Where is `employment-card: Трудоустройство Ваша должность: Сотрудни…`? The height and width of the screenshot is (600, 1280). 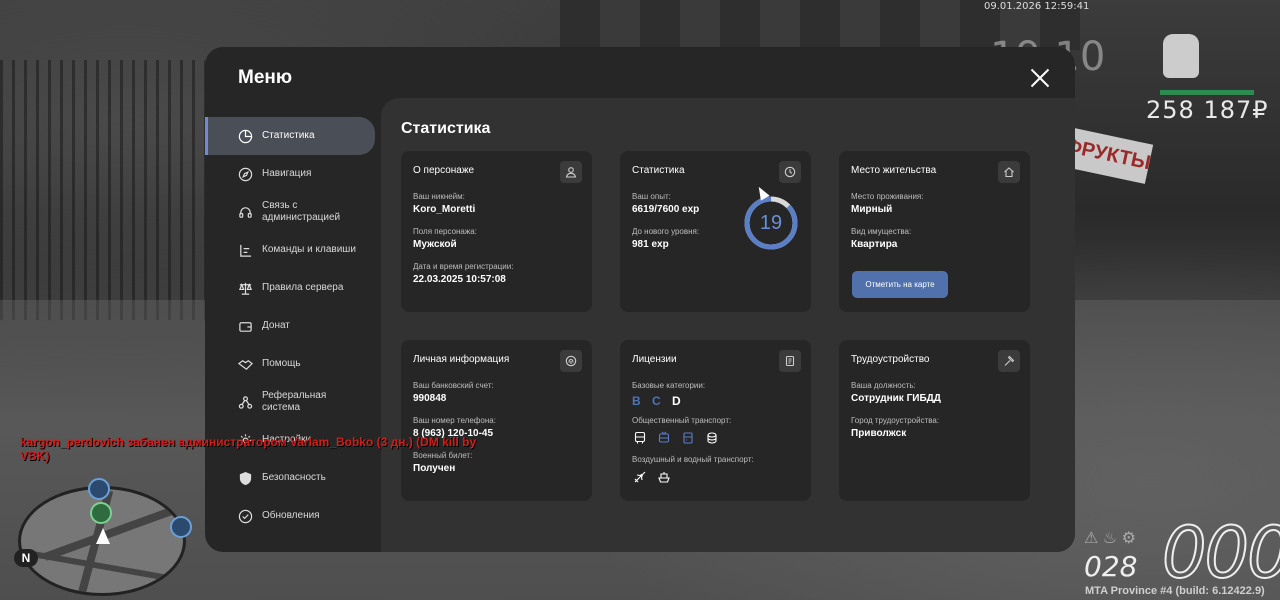 employment-card: Трудоустройство Ваша должность: Сотрудни… is located at coordinates (934, 420).